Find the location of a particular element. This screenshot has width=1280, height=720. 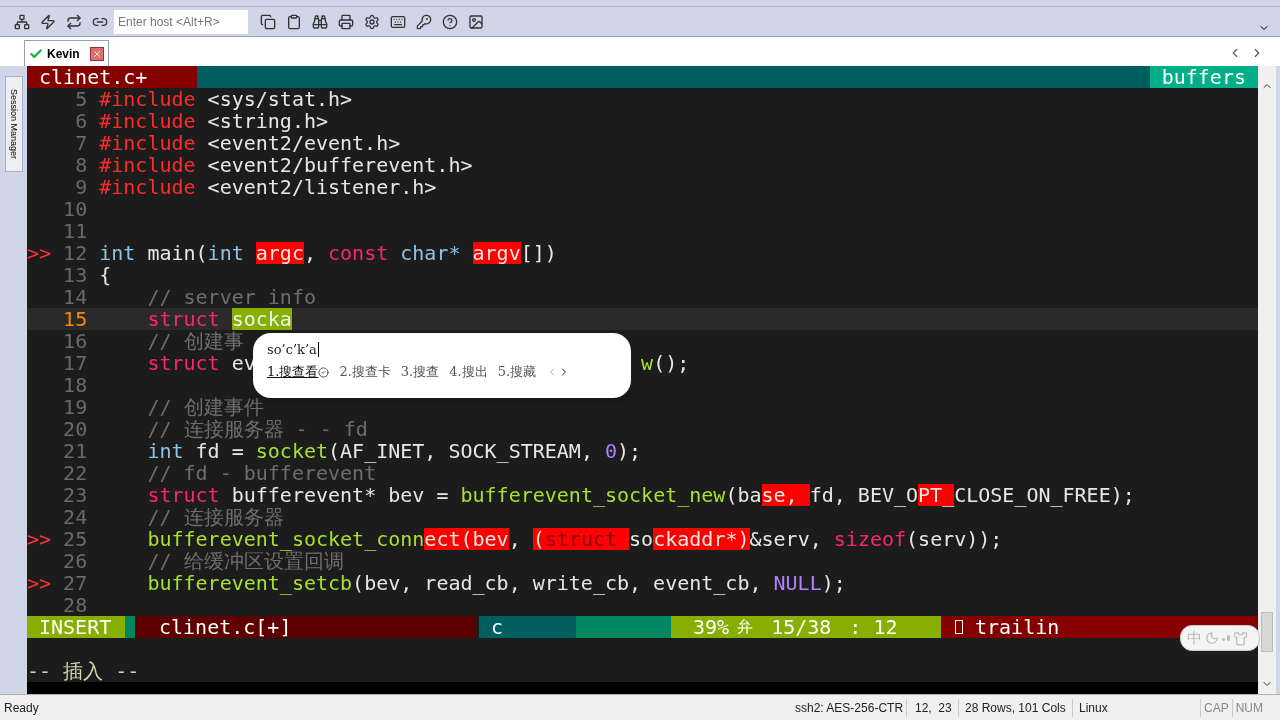

ime-candidate: 3.搜查 is located at coordinates (420, 372).